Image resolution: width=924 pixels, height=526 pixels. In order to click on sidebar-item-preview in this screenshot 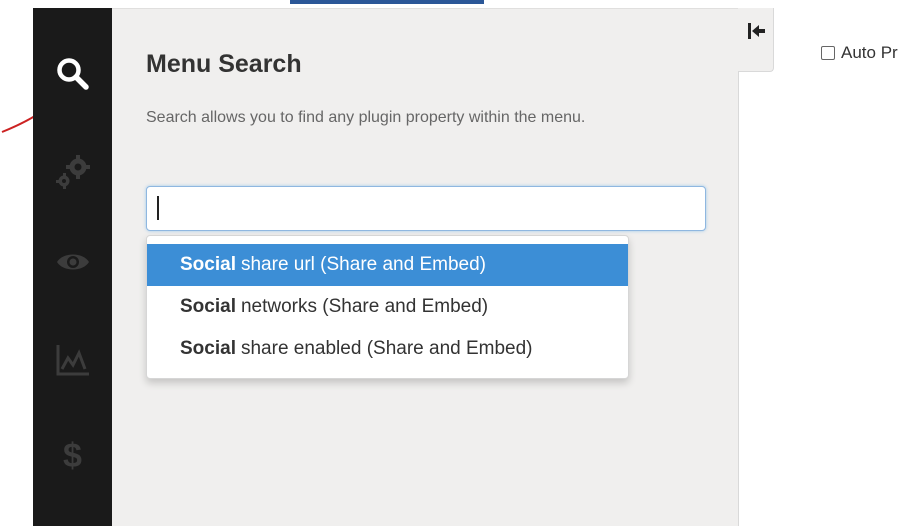, I will do `click(72, 262)`.